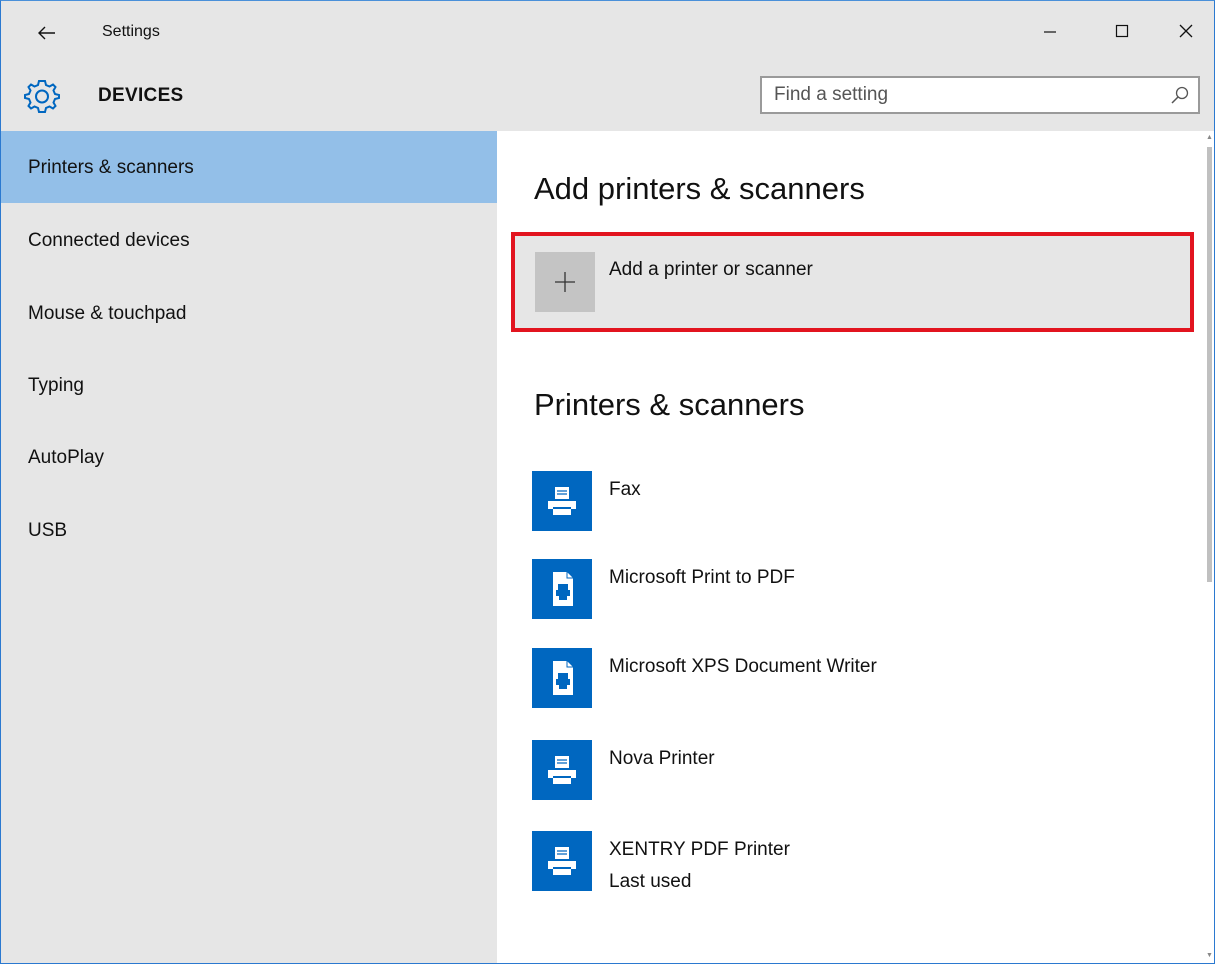 The image size is (1215, 964). What do you see at coordinates (249, 455) in the screenshot?
I see `sidebar-item-autoplay: AutoPlay` at bounding box center [249, 455].